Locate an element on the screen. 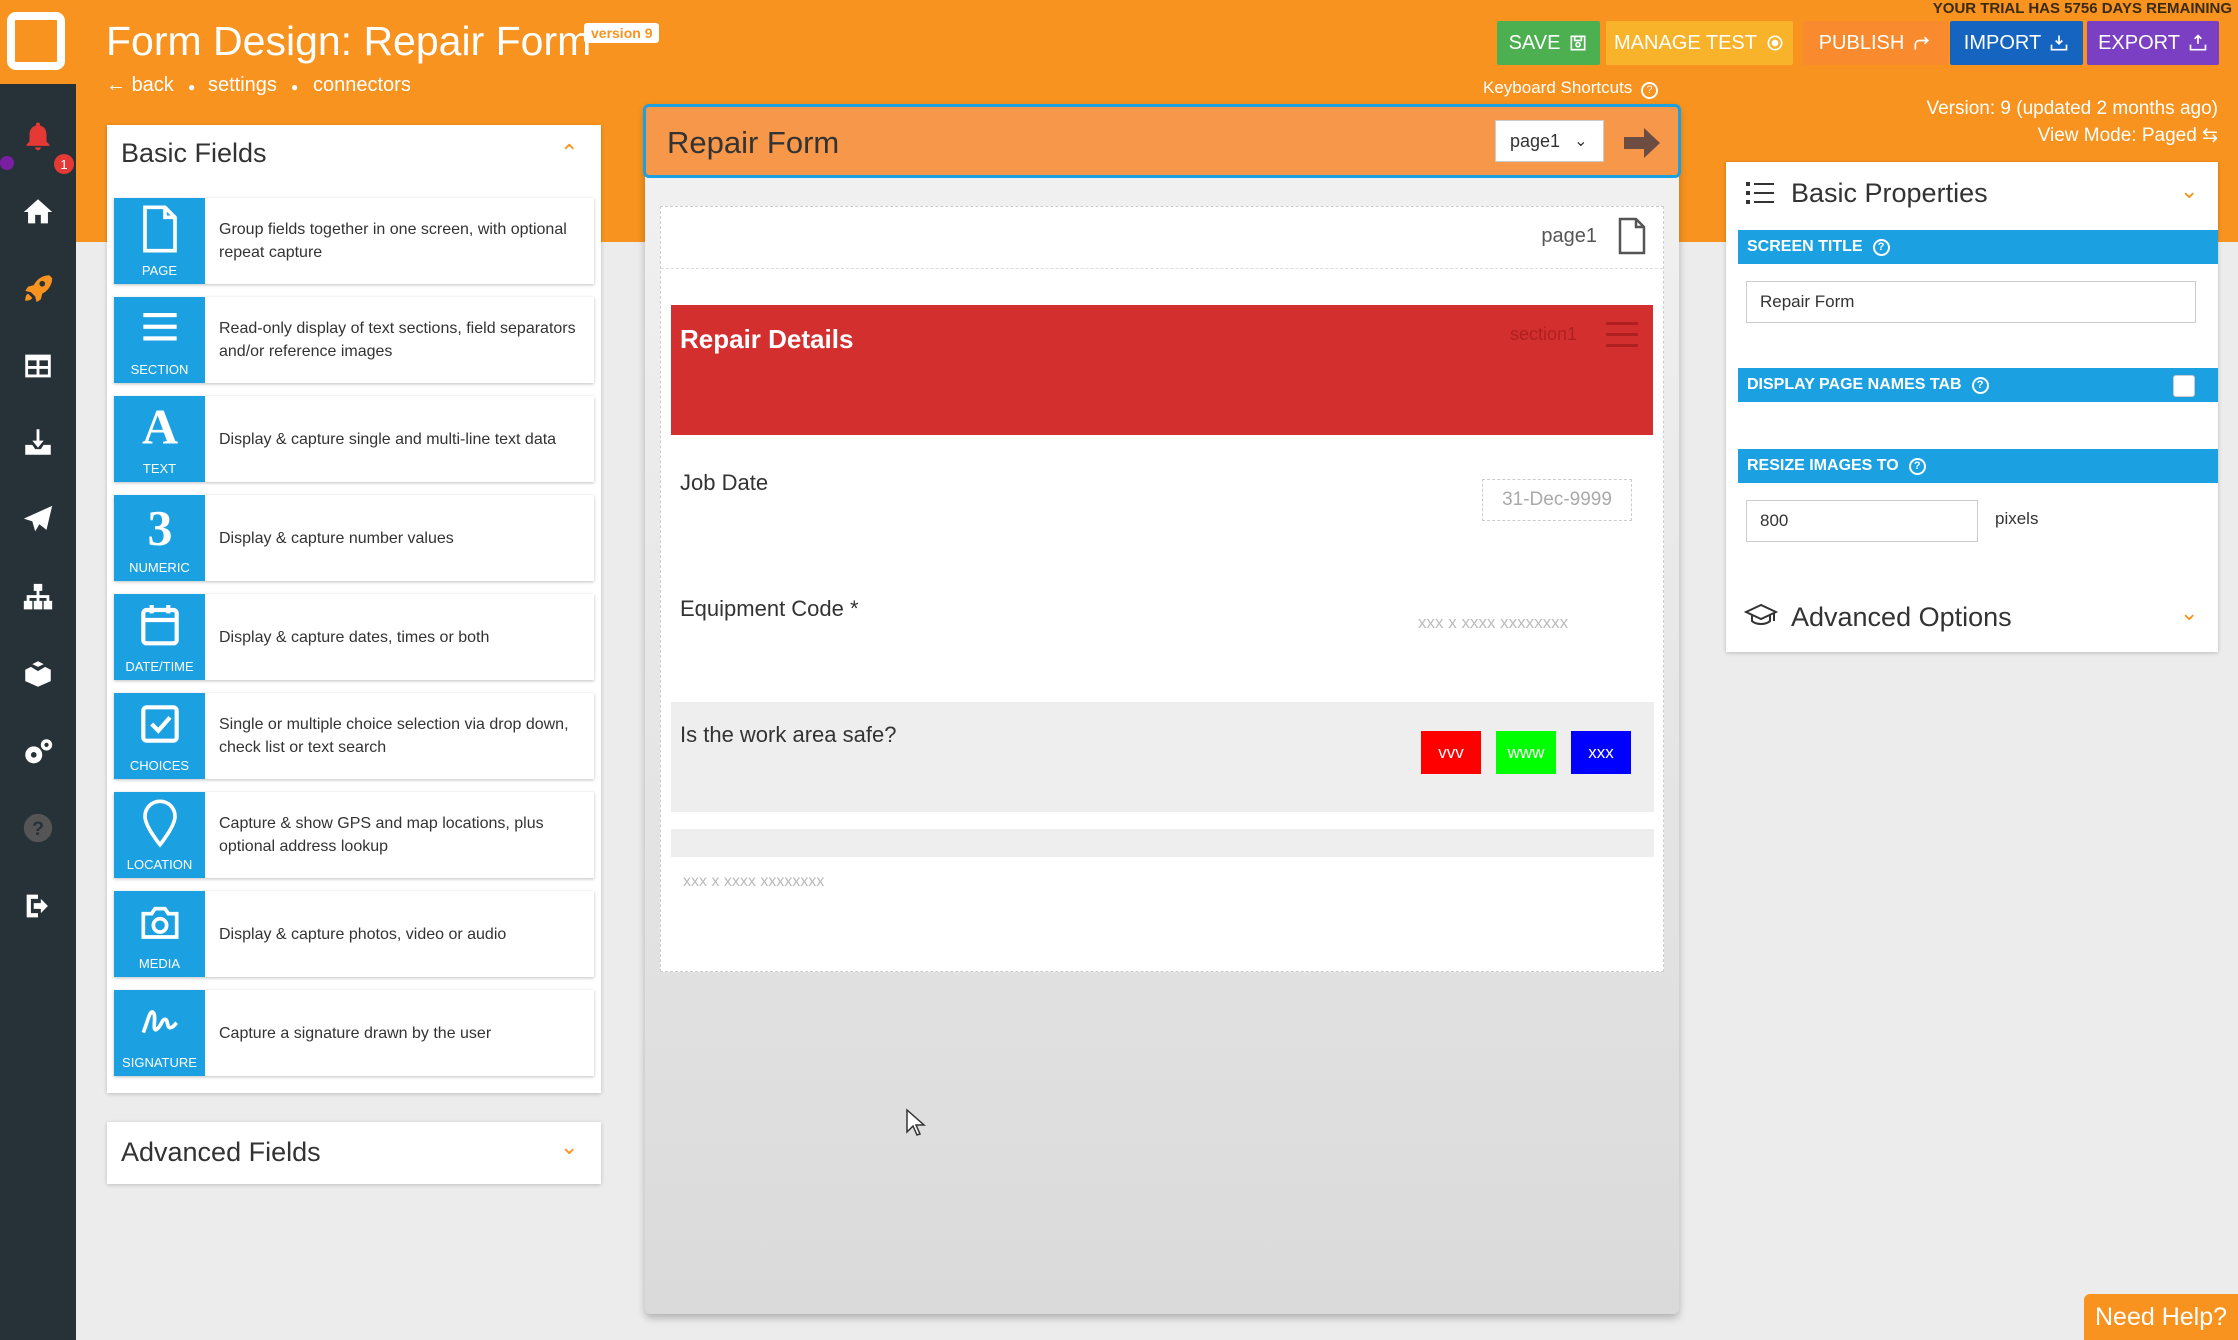 The height and width of the screenshot is (1340, 2238). gears-icon is located at coordinates (38, 752).